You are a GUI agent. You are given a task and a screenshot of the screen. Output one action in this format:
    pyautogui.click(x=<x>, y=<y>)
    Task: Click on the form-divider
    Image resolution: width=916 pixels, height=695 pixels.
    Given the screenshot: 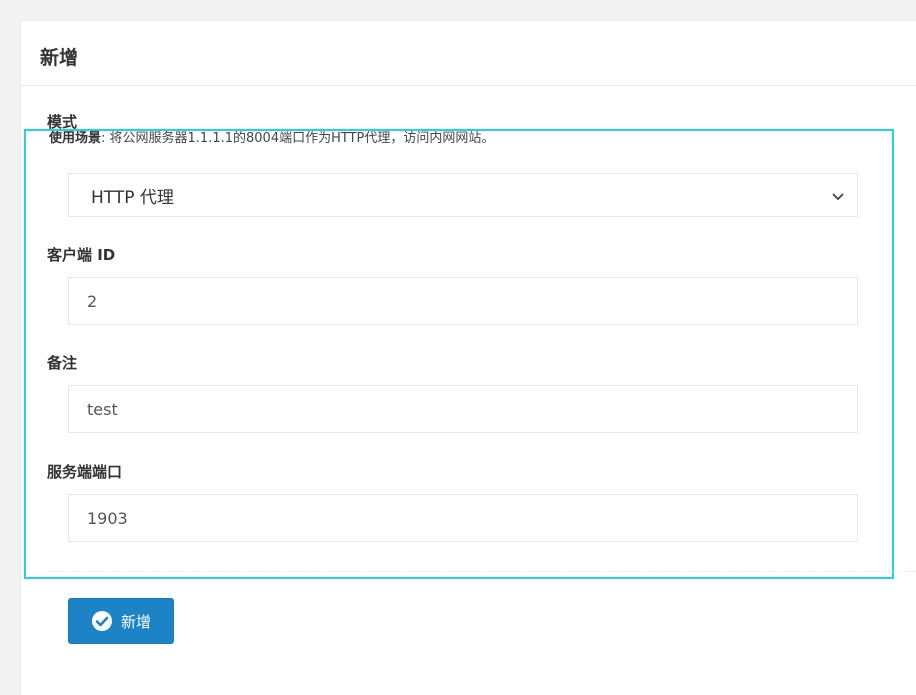 What is the action you would take?
    pyautogui.click(x=481, y=571)
    